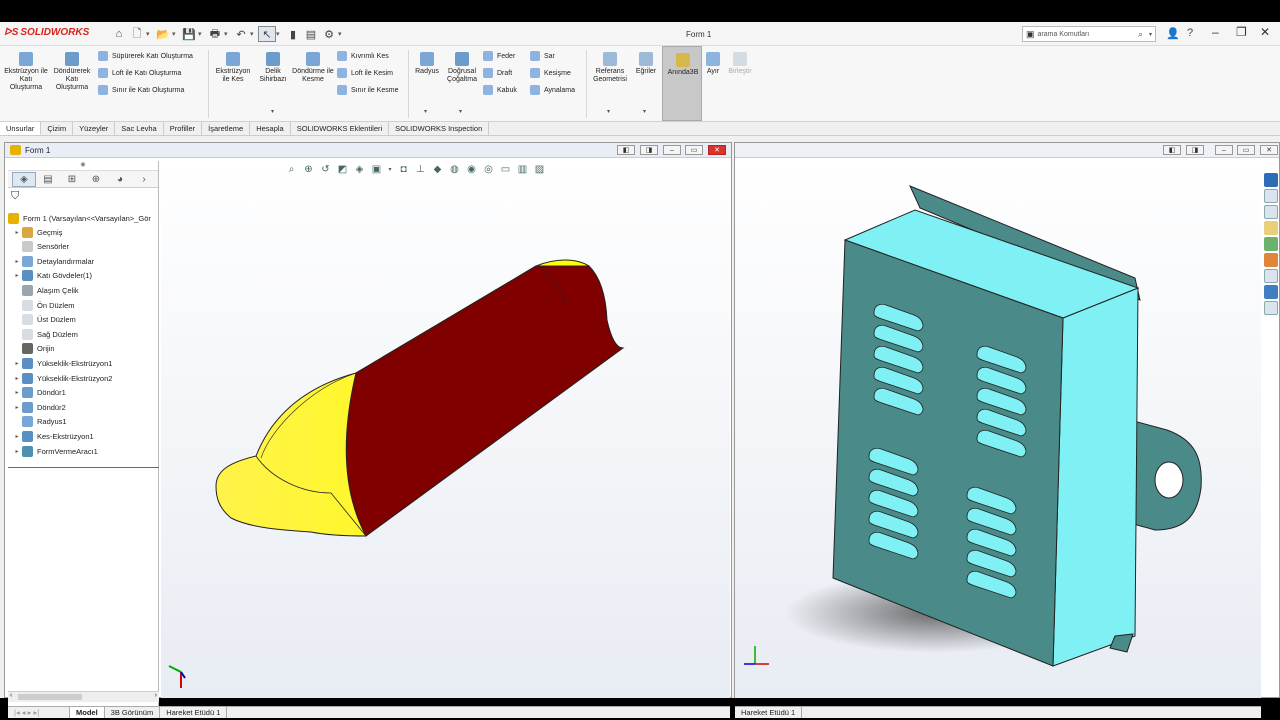 This screenshot has width=1280, height=720. Describe the element at coordinates (120, 179) in the screenshot. I see `display-manager-tab-icon: ◕` at that location.